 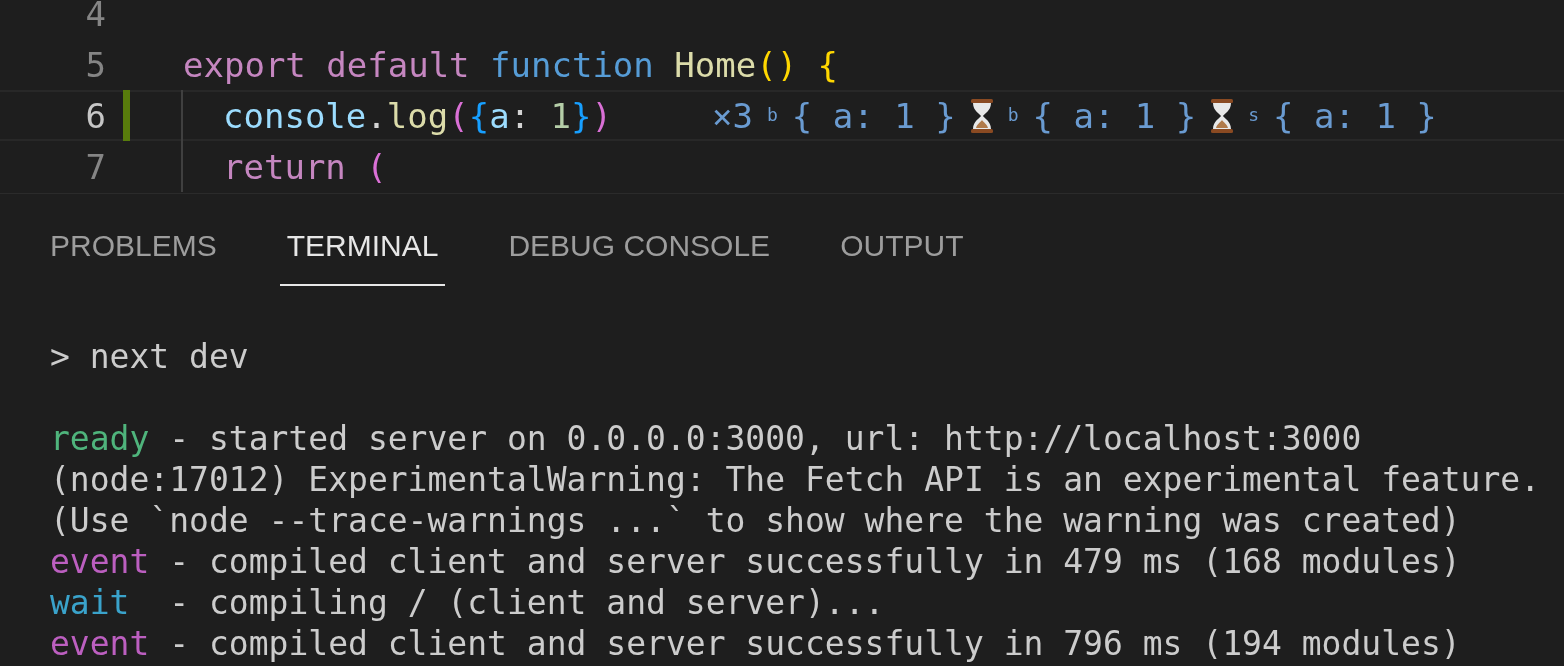 I want to click on line-number: 7, so click(x=95, y=166).